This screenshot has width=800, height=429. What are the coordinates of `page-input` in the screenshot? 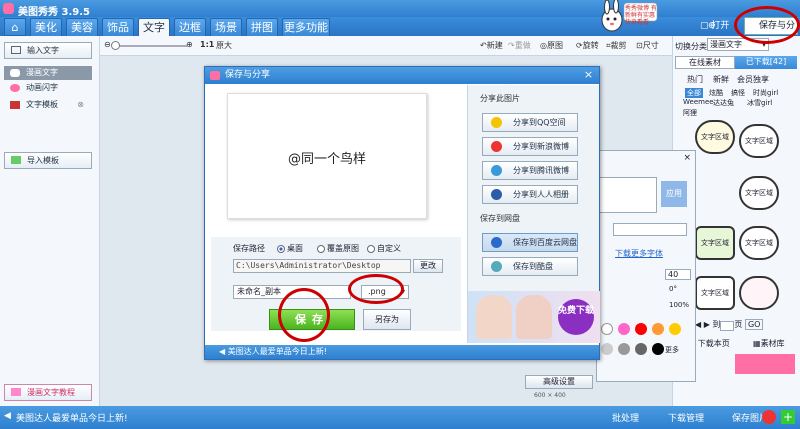 It's located at (727, 325).